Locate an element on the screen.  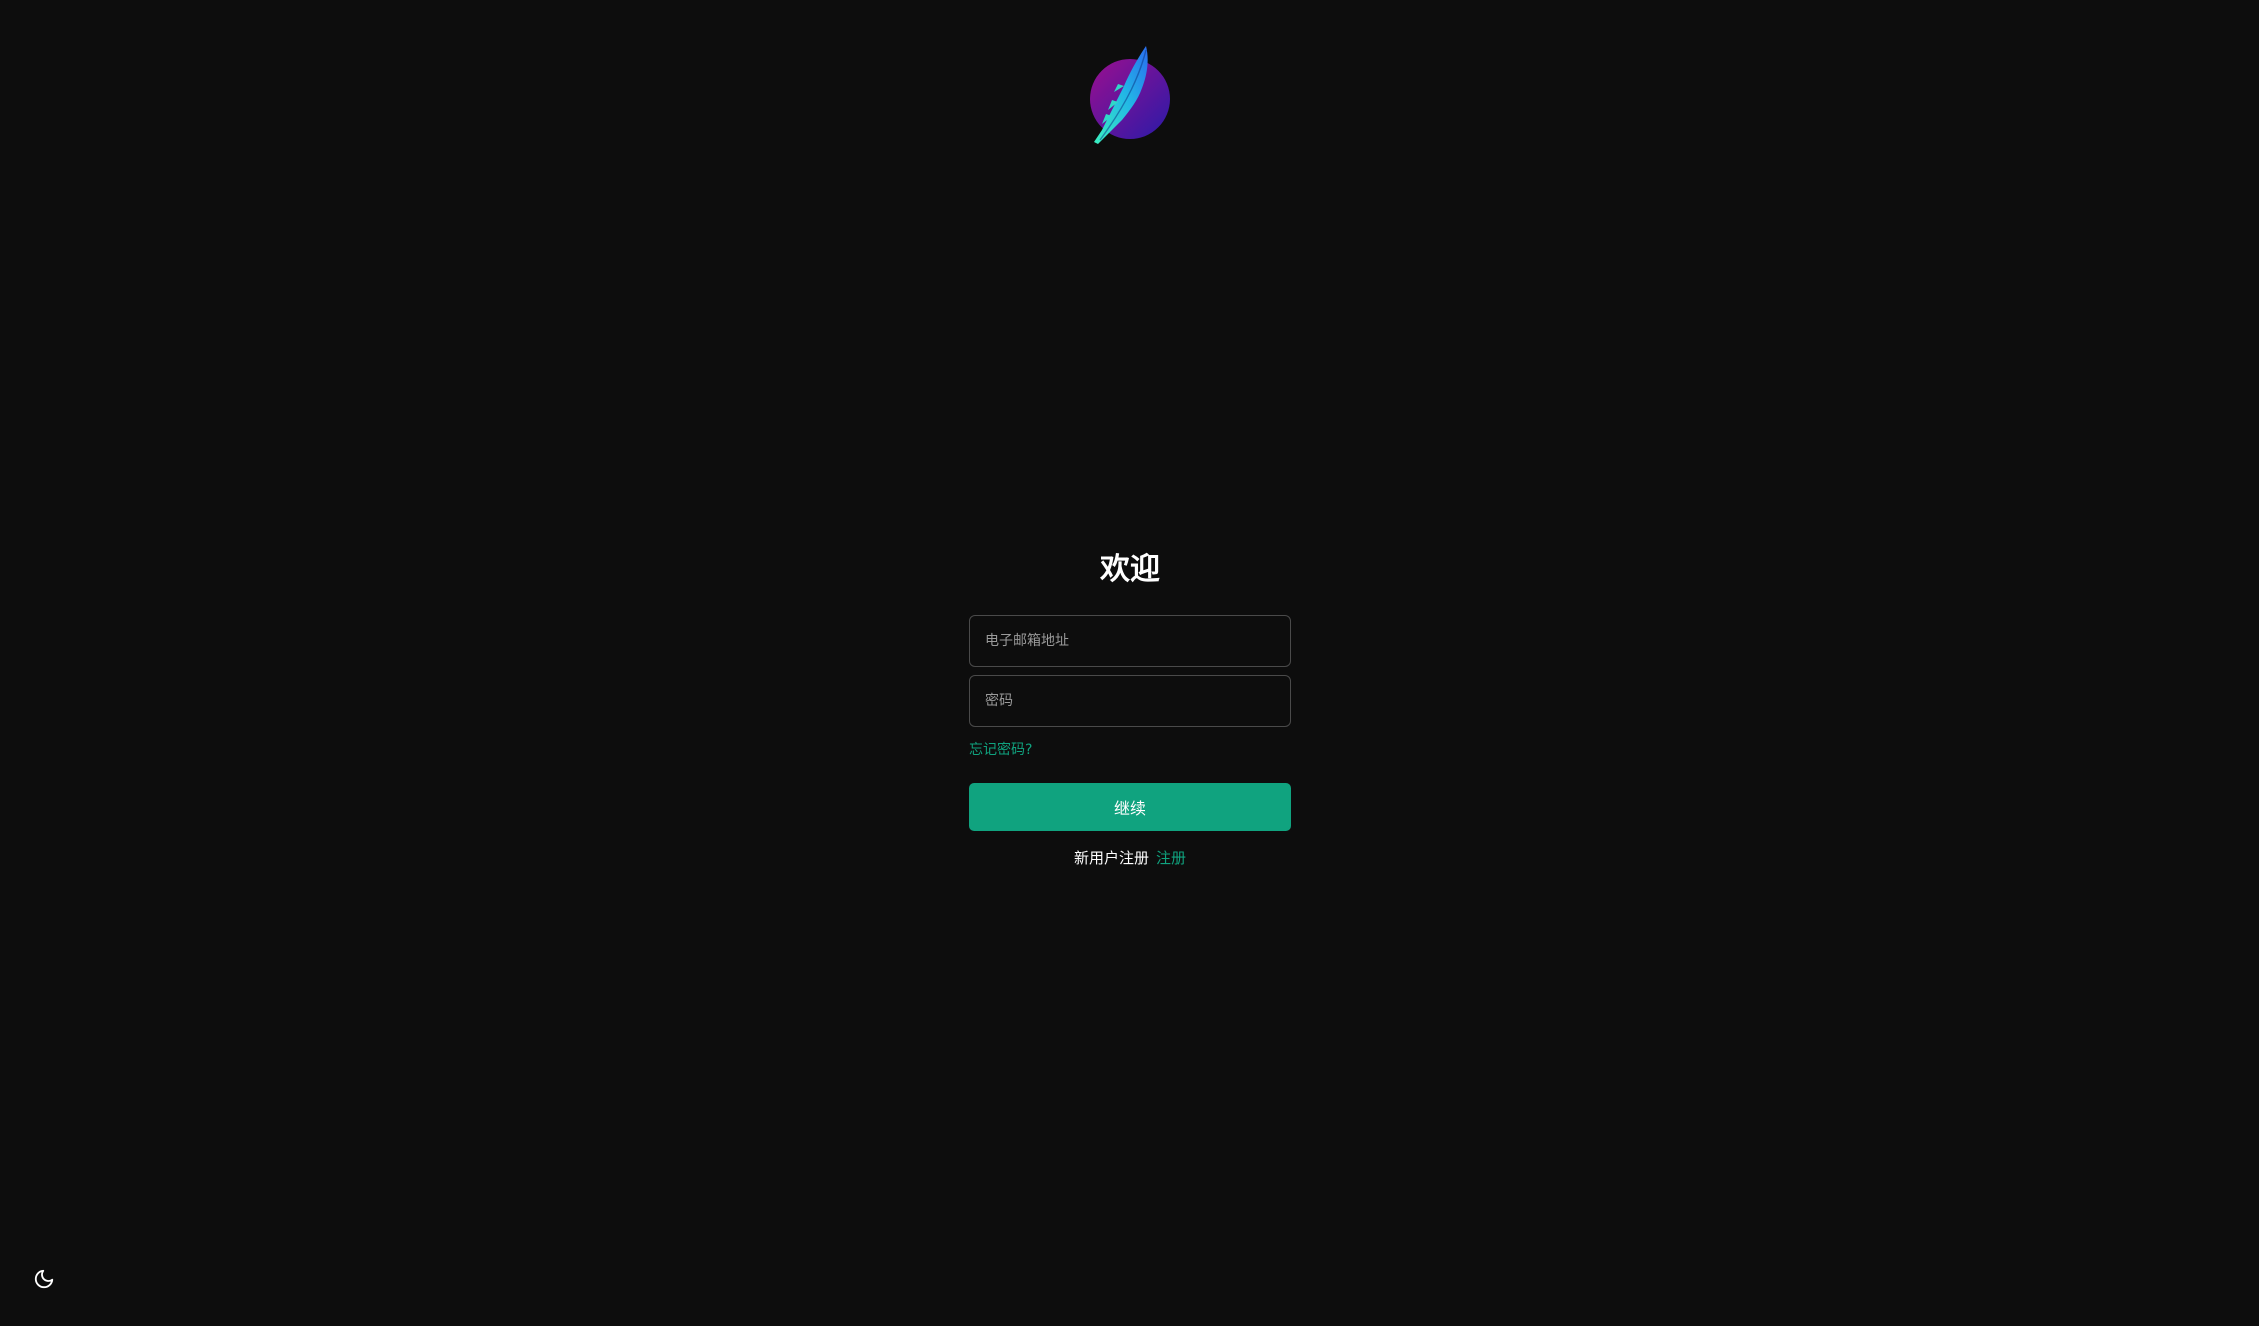
login-form: 欢迎 忘记密码? 继续 新用户注册注册 is located at coordinates (1130, 707).